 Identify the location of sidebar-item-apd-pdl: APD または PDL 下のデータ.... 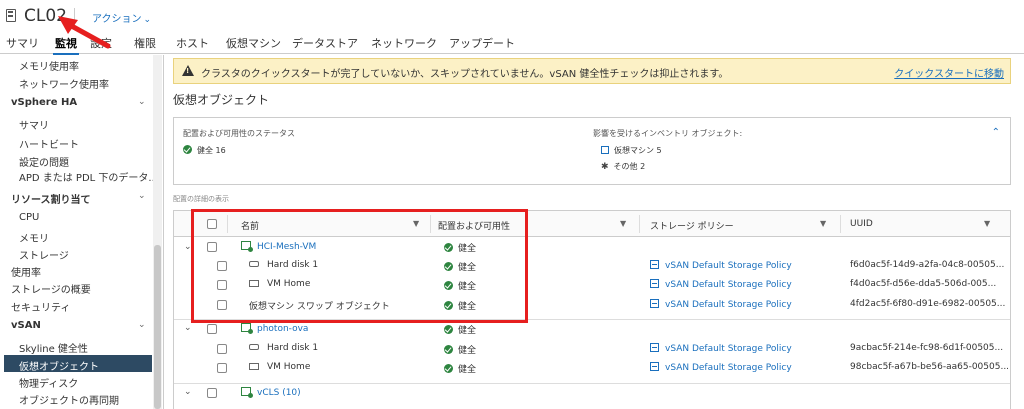
(88, 176).